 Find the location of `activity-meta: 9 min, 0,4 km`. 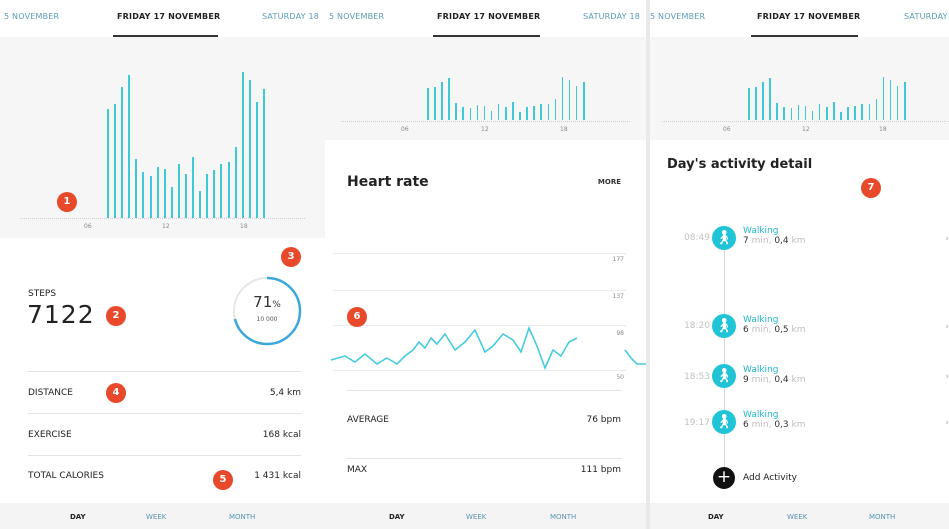

activity-meta: 9 min, 0,4 km is located at coordinates (774, 380).